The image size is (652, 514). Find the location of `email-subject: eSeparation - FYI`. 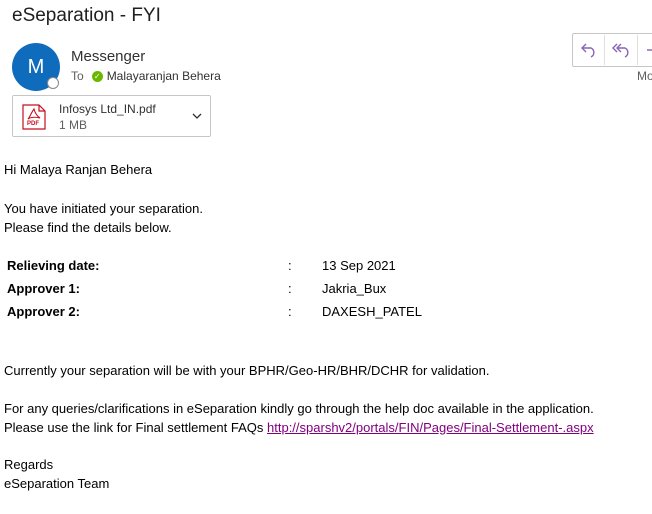

email-subject: eSeparation - FYI is located at coordinates (86, 15).